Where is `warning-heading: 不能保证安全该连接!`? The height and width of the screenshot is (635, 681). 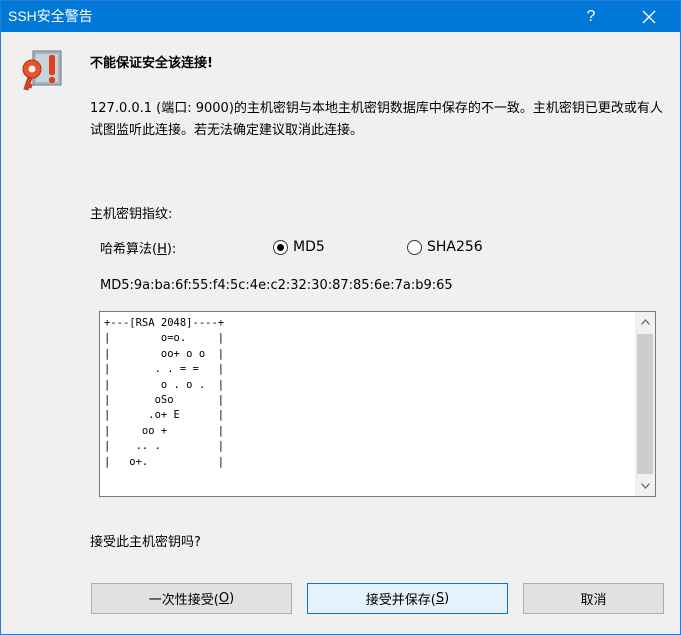
warning-heading: 不能保证安全该连接! is located at coordinates (151, 63).